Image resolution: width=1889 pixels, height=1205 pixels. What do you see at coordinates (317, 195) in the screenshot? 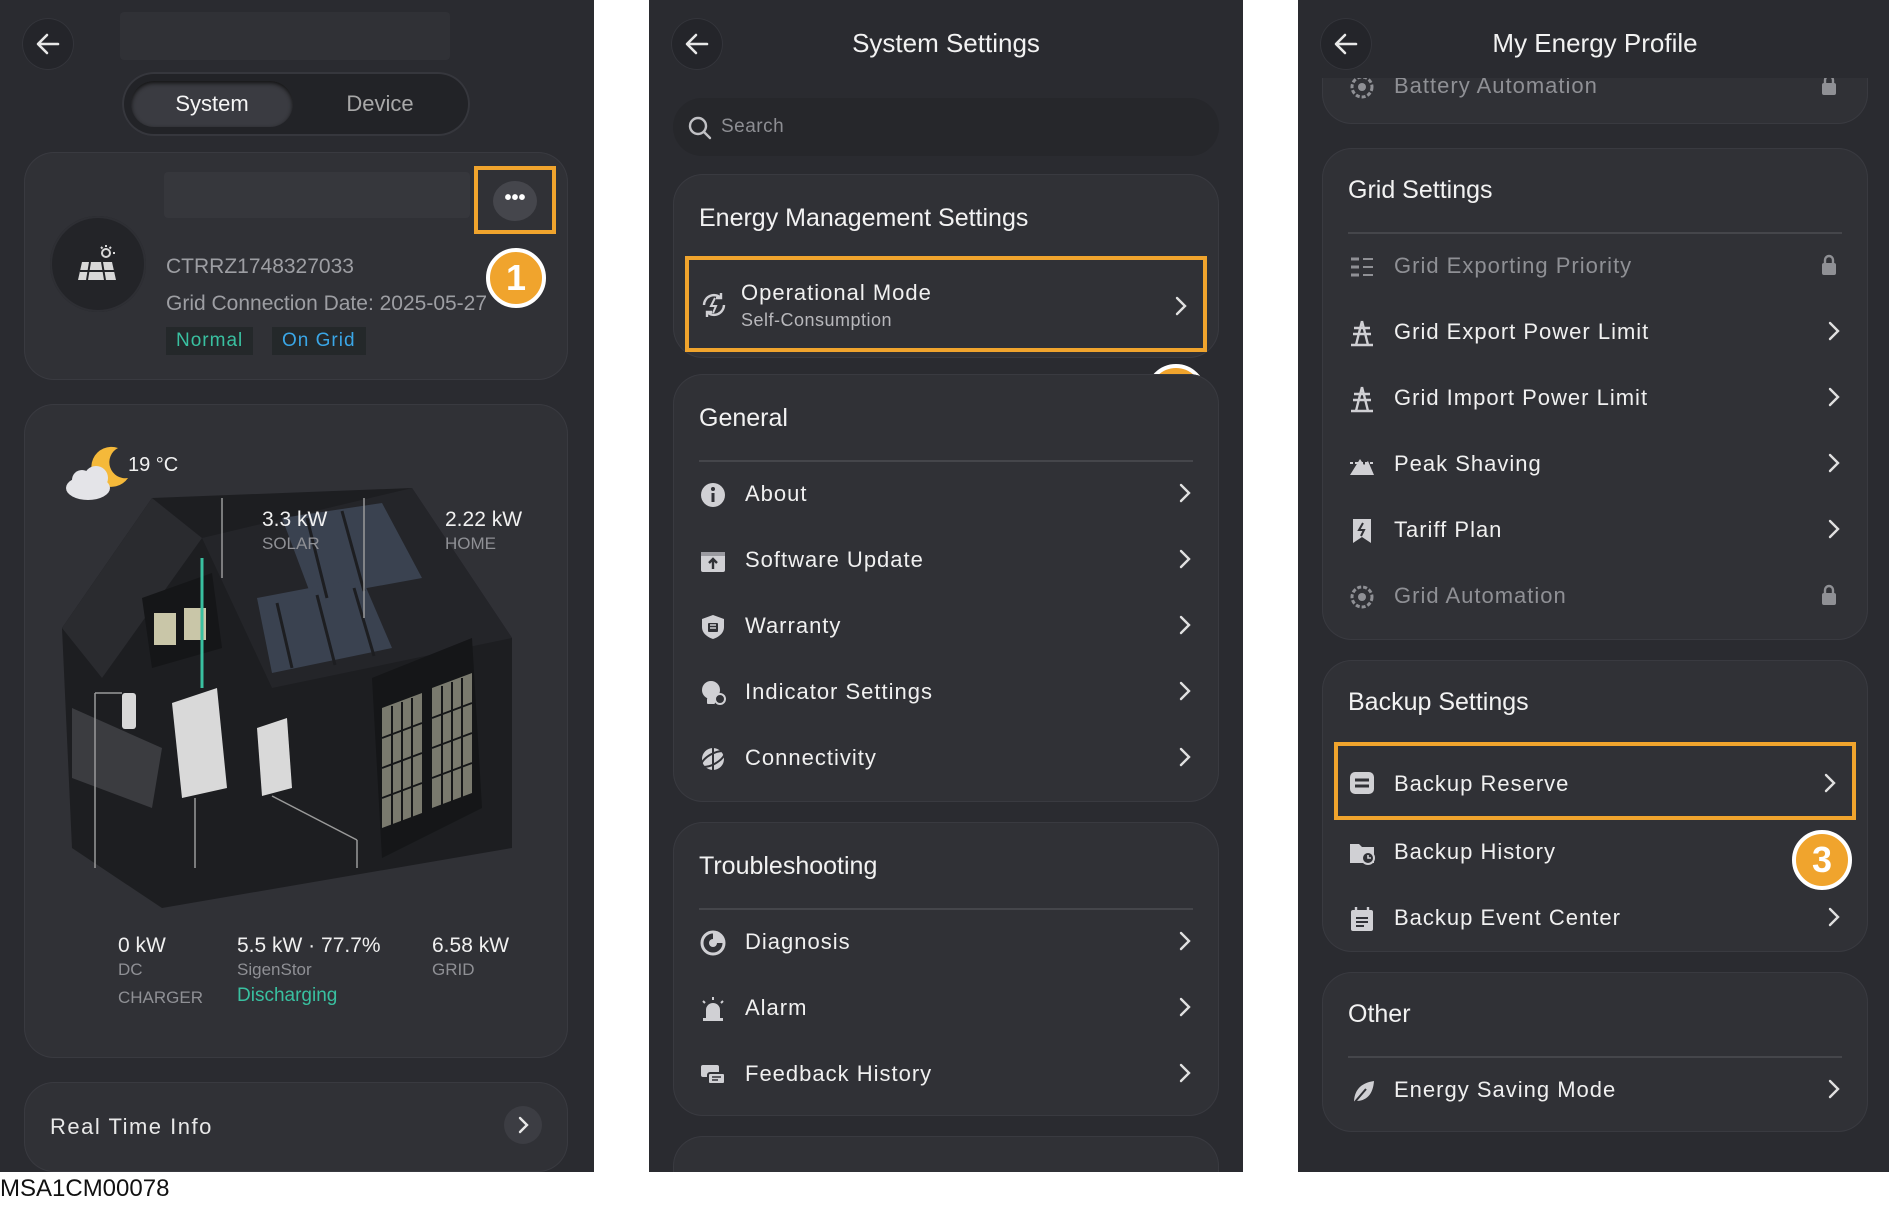
I see `blurred-system-name` at bounding box center [317, 195].